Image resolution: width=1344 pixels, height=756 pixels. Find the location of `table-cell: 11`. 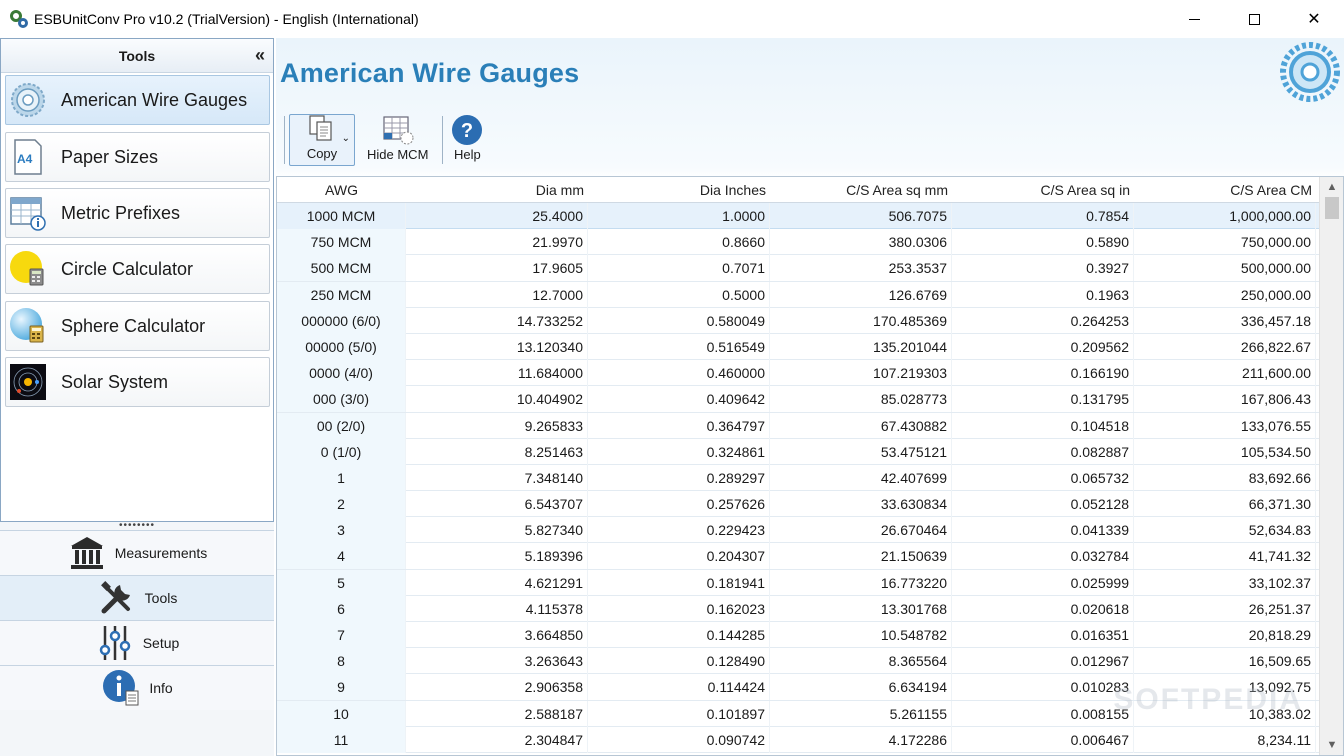

table-cell: 11 is located at coordinates (341, 739).